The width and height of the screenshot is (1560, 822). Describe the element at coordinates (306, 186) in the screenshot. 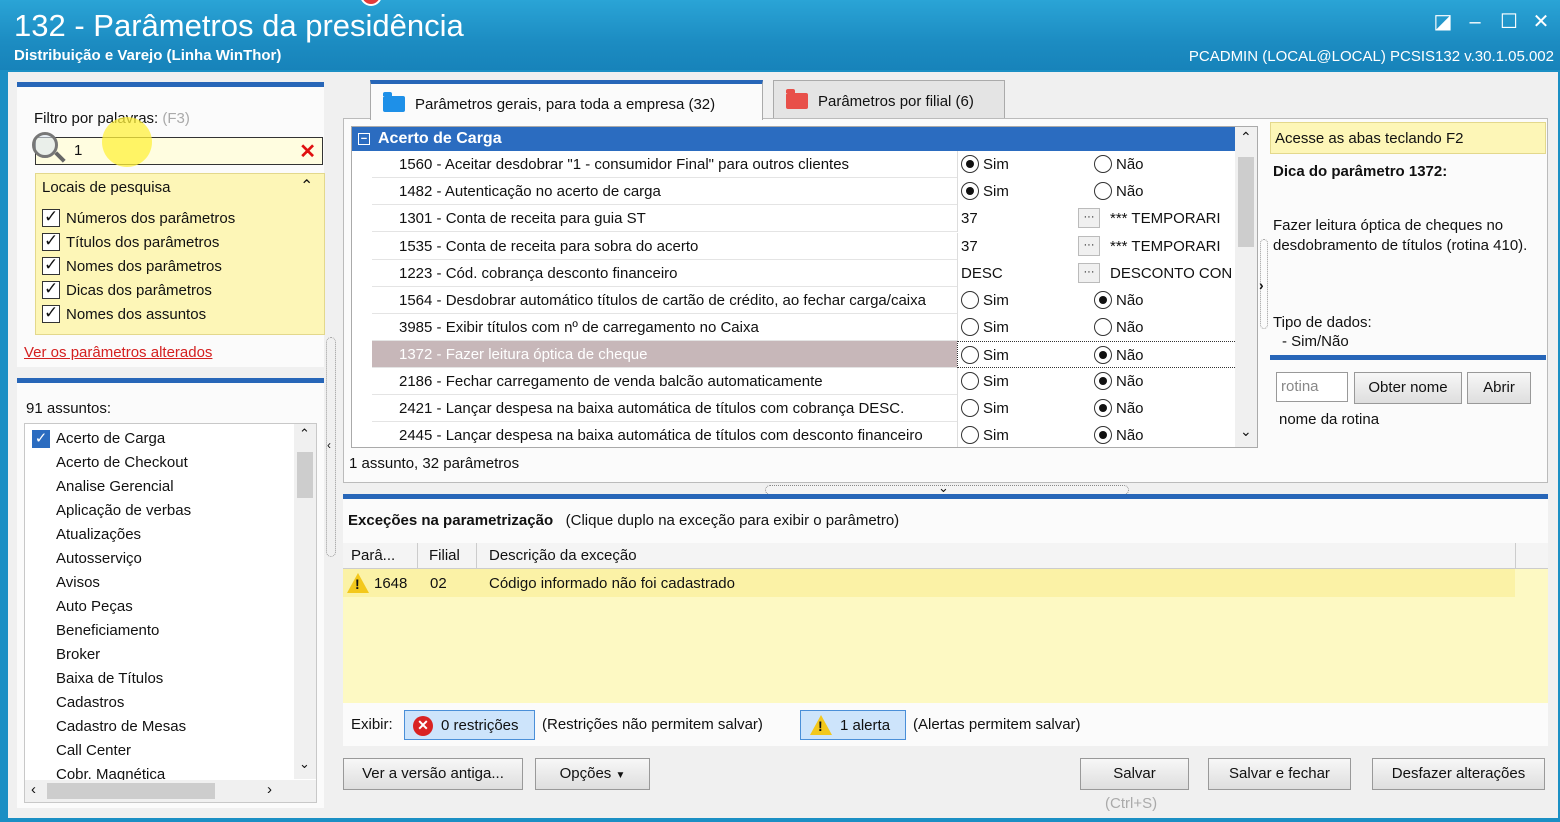

I see `collapse-icon: ⌃` at that location.